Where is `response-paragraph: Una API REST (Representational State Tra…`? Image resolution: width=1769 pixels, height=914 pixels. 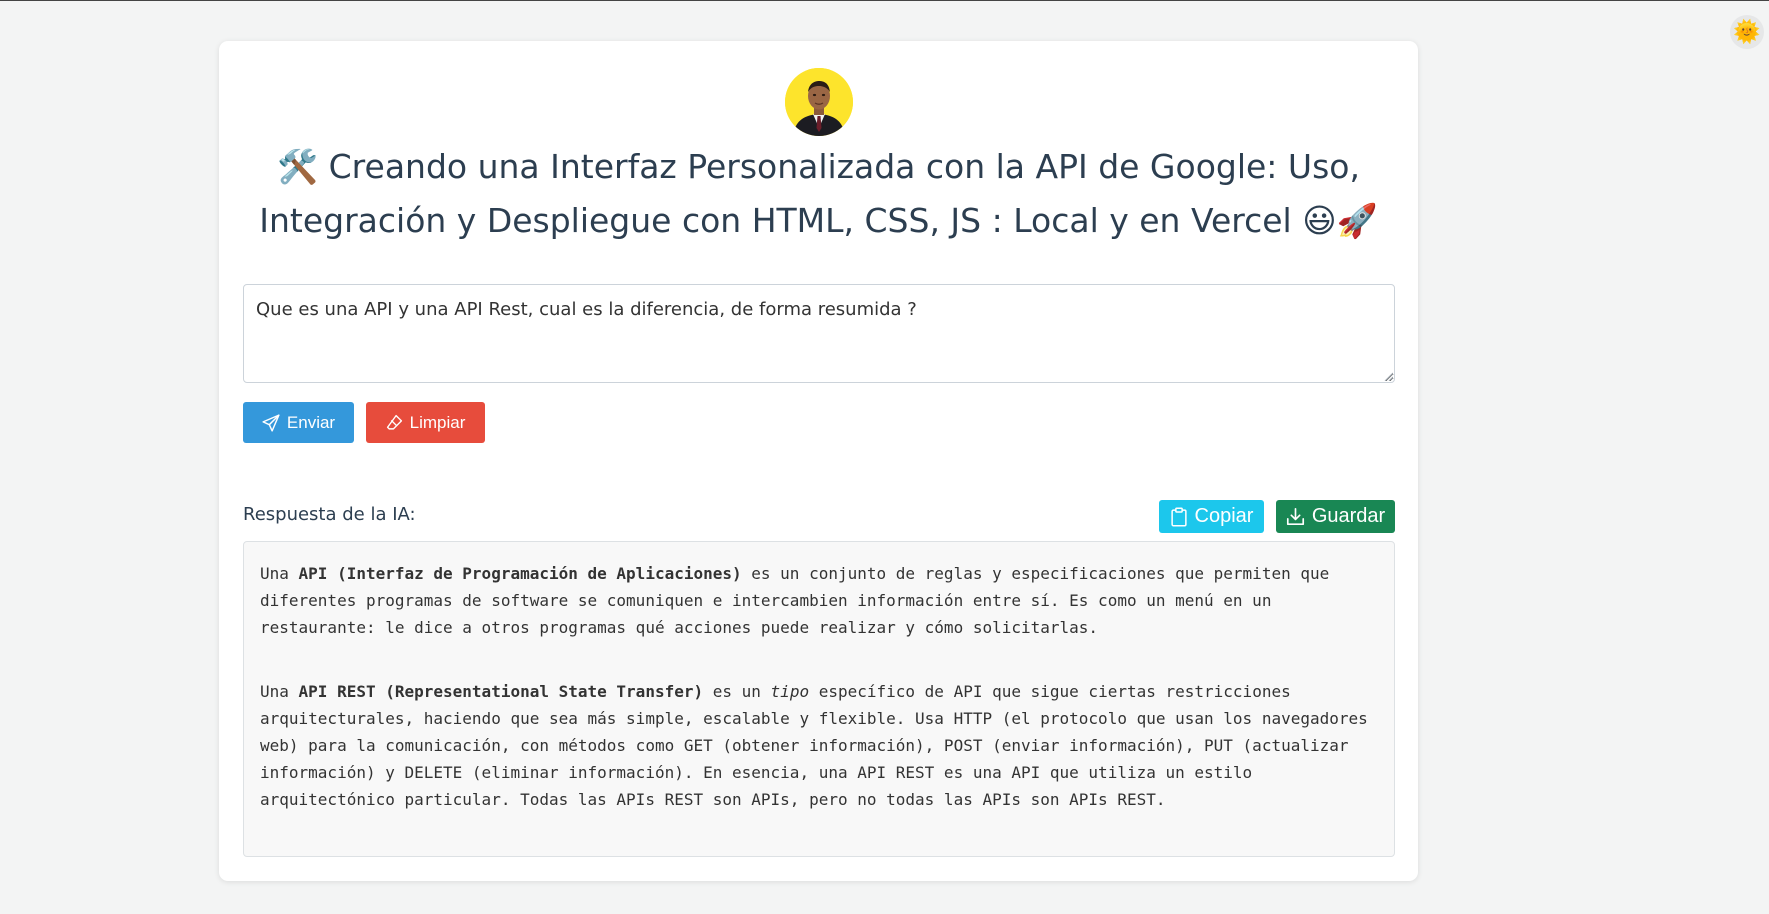
response-paragraph: Una API REST (Representational State Tra… is located at coordinates (819, 745).